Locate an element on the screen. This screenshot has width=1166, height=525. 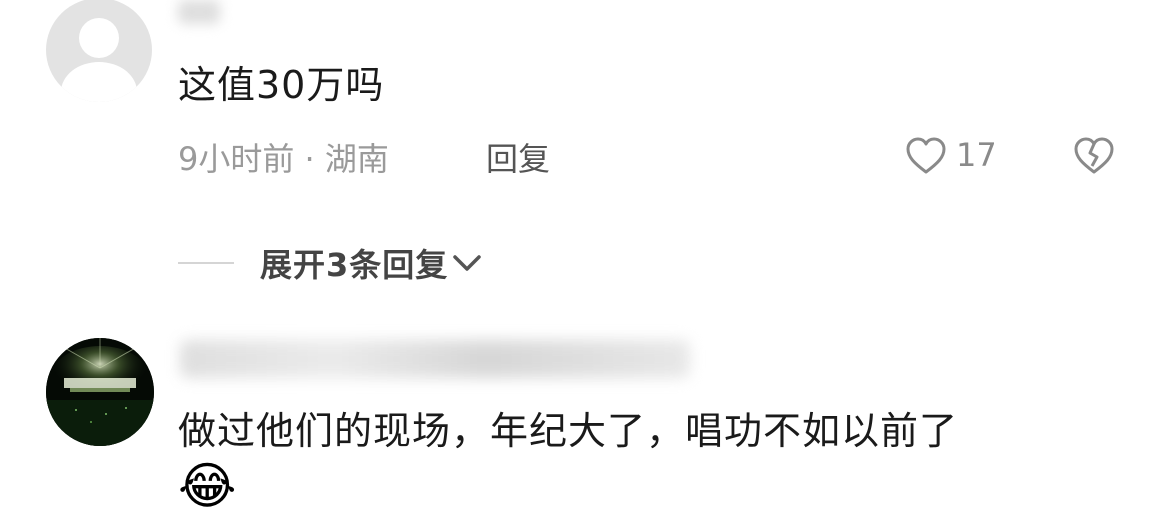
comment-meta: 9小时前 · 湖南 is located at coordinates (283, 159).